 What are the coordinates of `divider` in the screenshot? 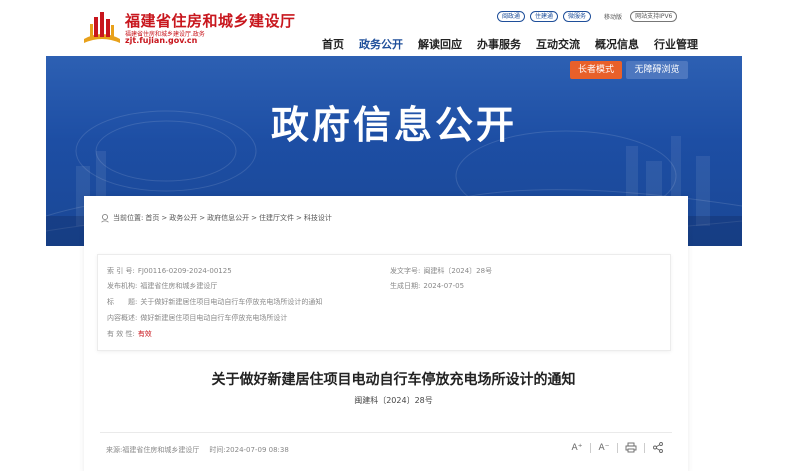 It's located at (386, 432).